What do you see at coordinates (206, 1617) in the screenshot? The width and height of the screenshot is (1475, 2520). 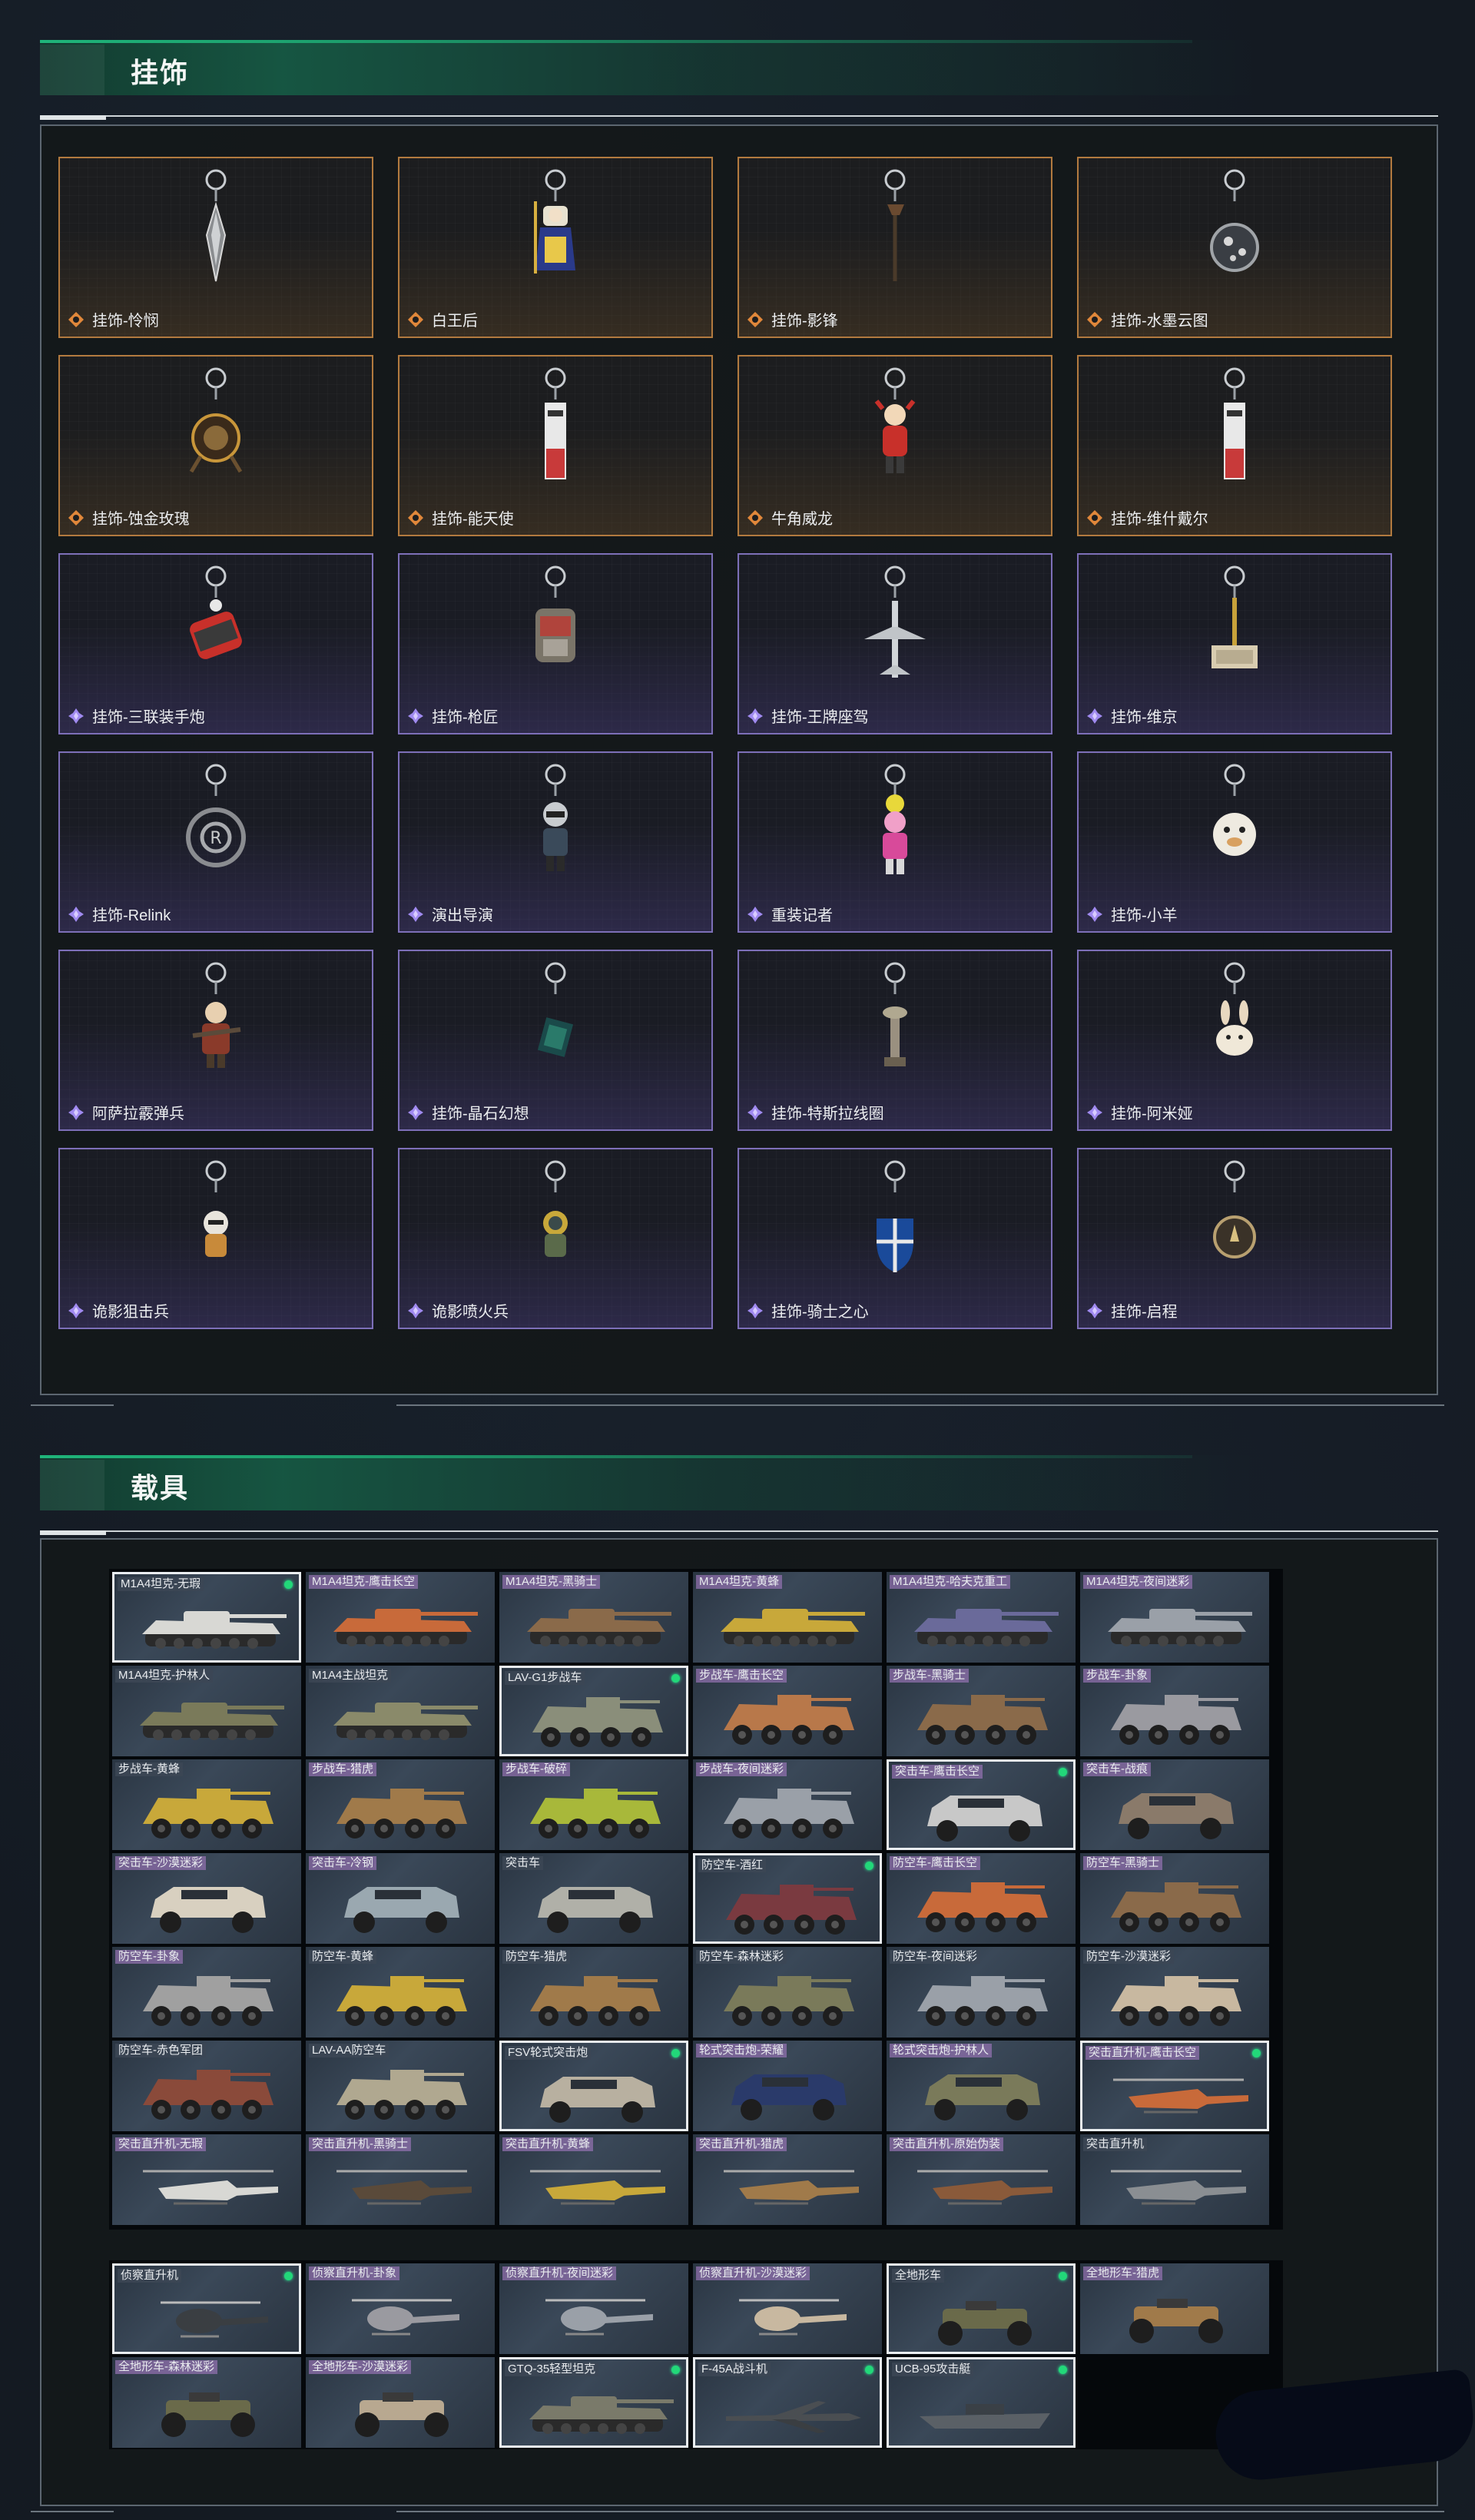 I see `vehicle-tile: M1A4坦克-无瑕` at bounding box center [206, 1617].